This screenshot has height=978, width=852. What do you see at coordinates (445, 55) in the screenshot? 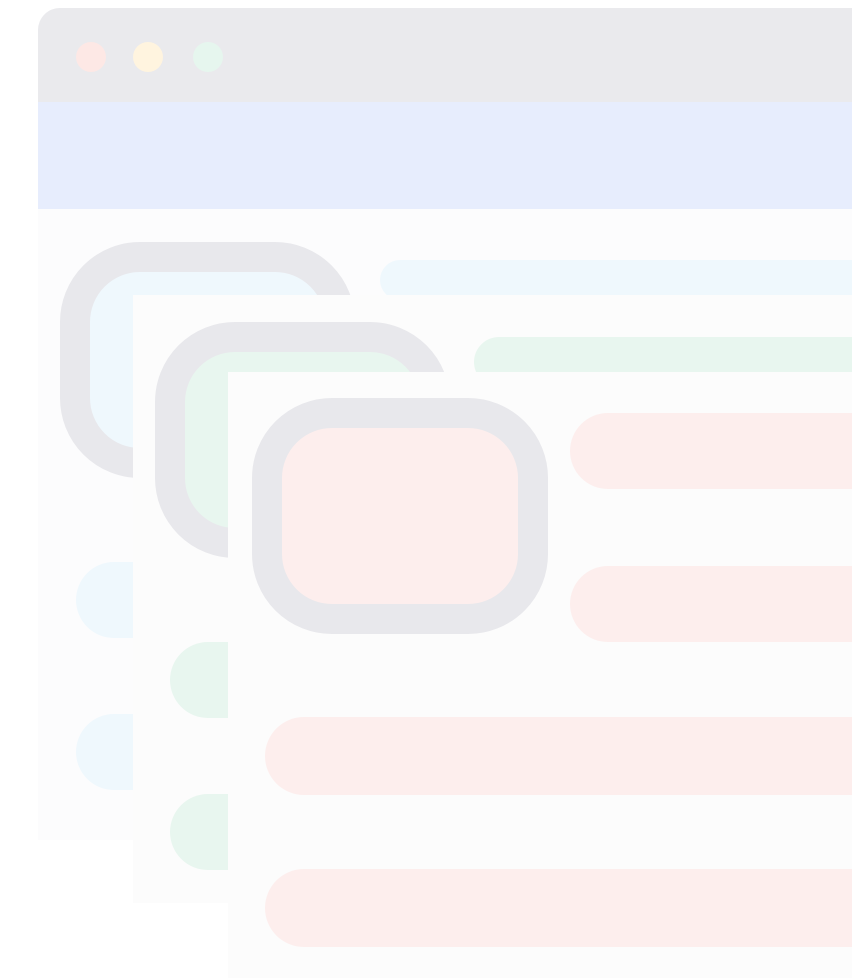
I see `window-titlebar` at bounding box center [445, 55].